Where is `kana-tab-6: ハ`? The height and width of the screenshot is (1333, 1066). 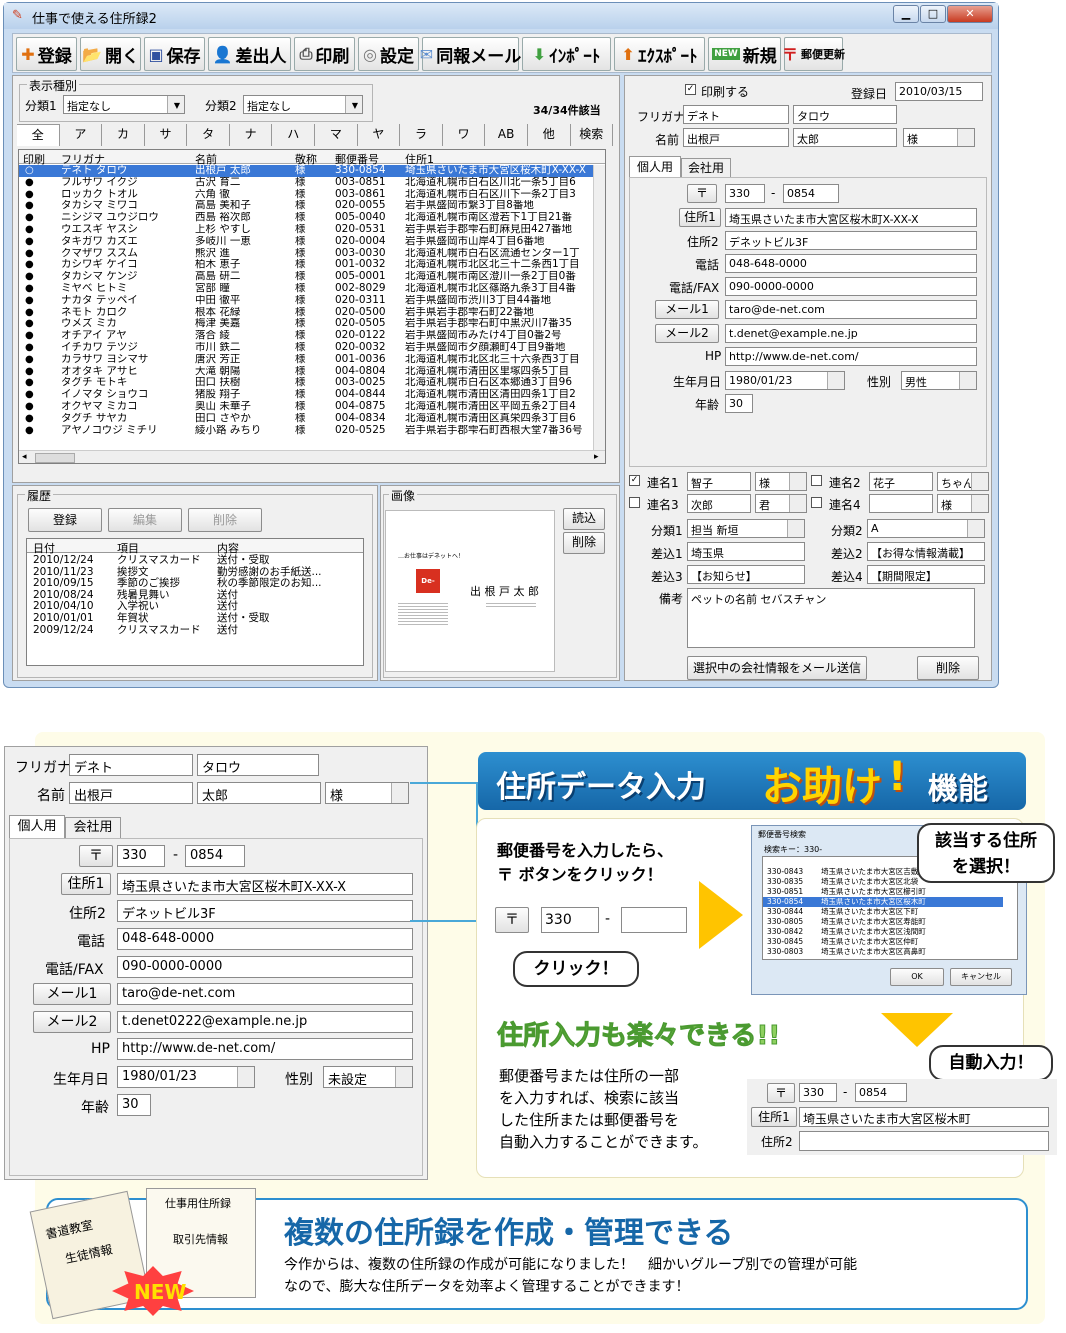
kana-tab-6: ハ is located at coordinates (294, 135).